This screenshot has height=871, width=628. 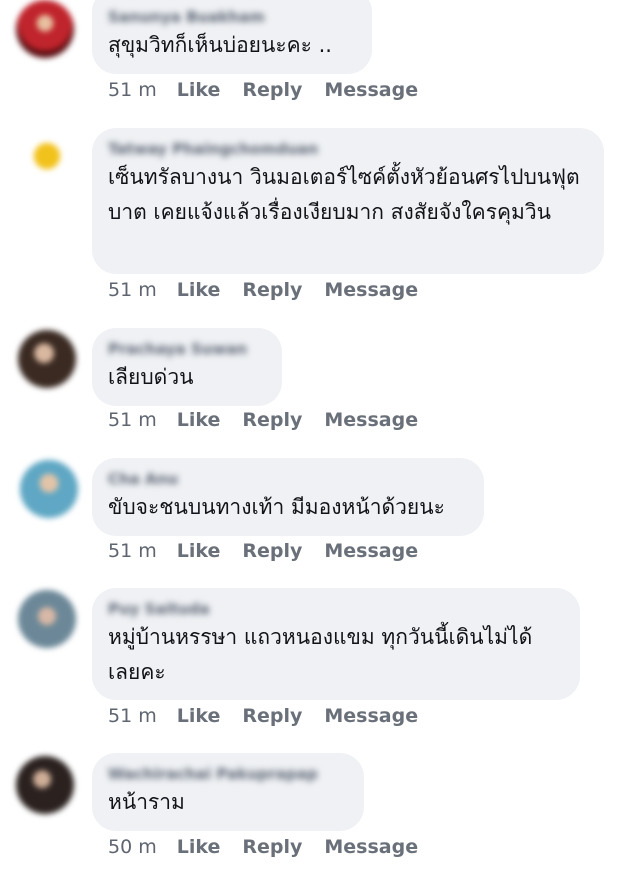 I want to click on comment-text: หน้าราม, so click(x=146, y=802).